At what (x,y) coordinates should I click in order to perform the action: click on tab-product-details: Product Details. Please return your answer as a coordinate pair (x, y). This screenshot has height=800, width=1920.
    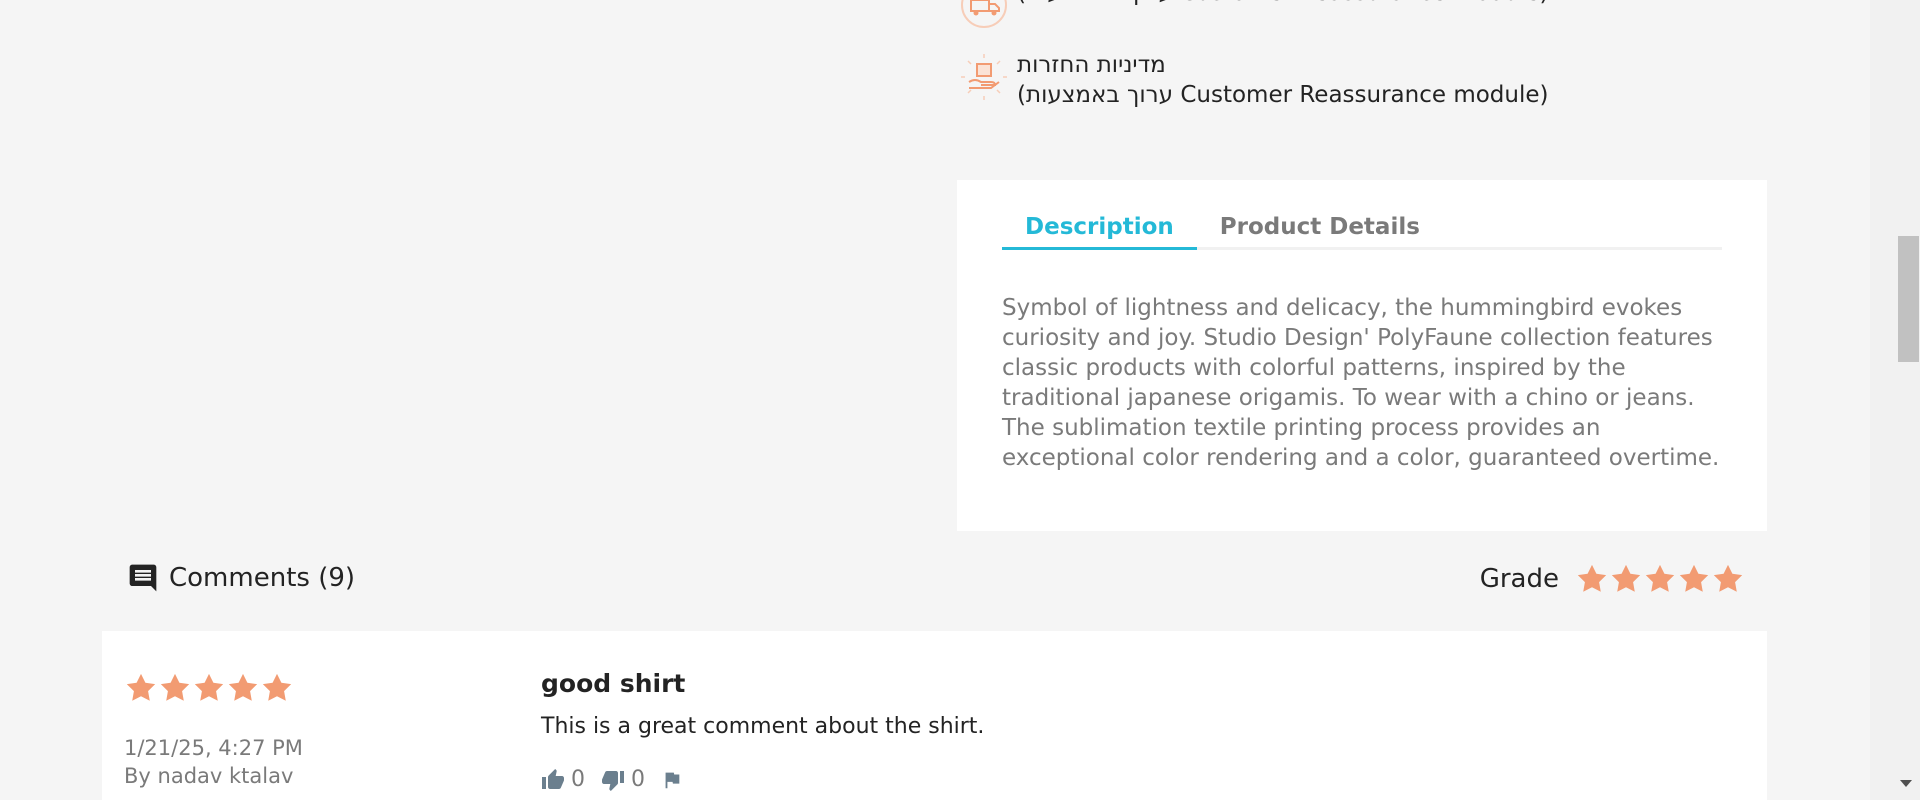
    Looking at the image, I should click on (1320, 229).